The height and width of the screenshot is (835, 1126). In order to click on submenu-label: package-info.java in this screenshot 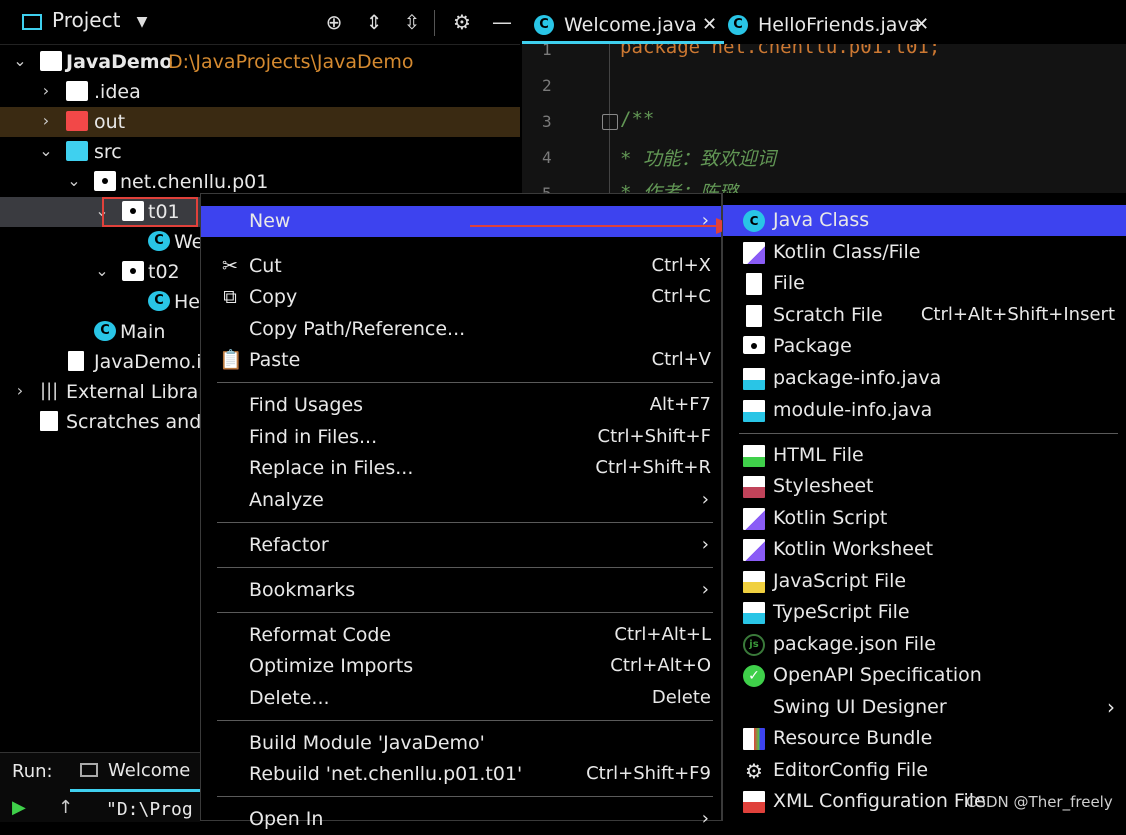, I will do `click(857, 378)`.